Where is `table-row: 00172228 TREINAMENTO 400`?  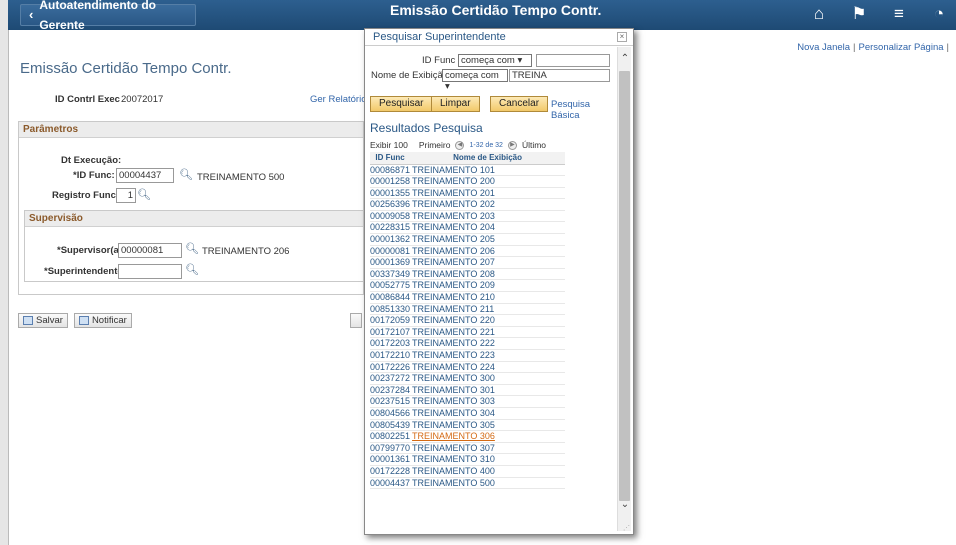 table-row: 00172228 TREINAMENTO 400 is located at coordinates (467, 471).